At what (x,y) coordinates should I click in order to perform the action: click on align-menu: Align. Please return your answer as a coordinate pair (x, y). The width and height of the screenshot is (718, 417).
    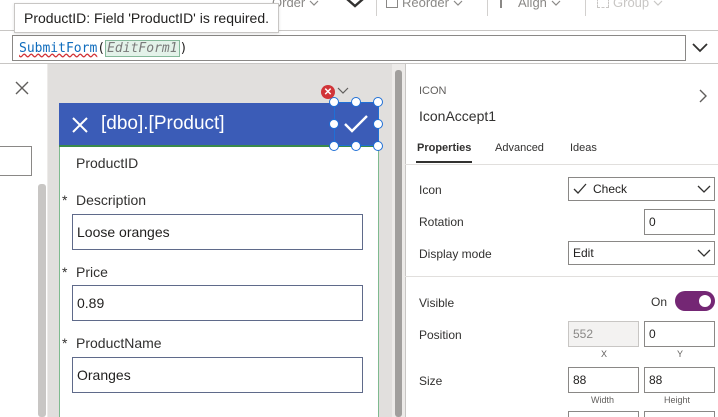
    Looking at the image, I should click on (530, 5).